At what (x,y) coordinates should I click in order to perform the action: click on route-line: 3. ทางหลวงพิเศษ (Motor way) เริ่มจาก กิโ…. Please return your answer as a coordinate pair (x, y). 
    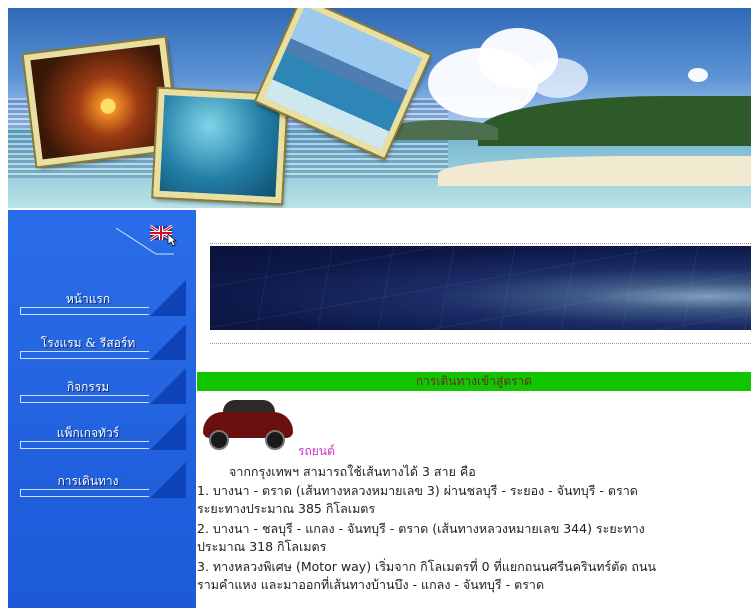
    Looking at the image, I should click on (427, 566).